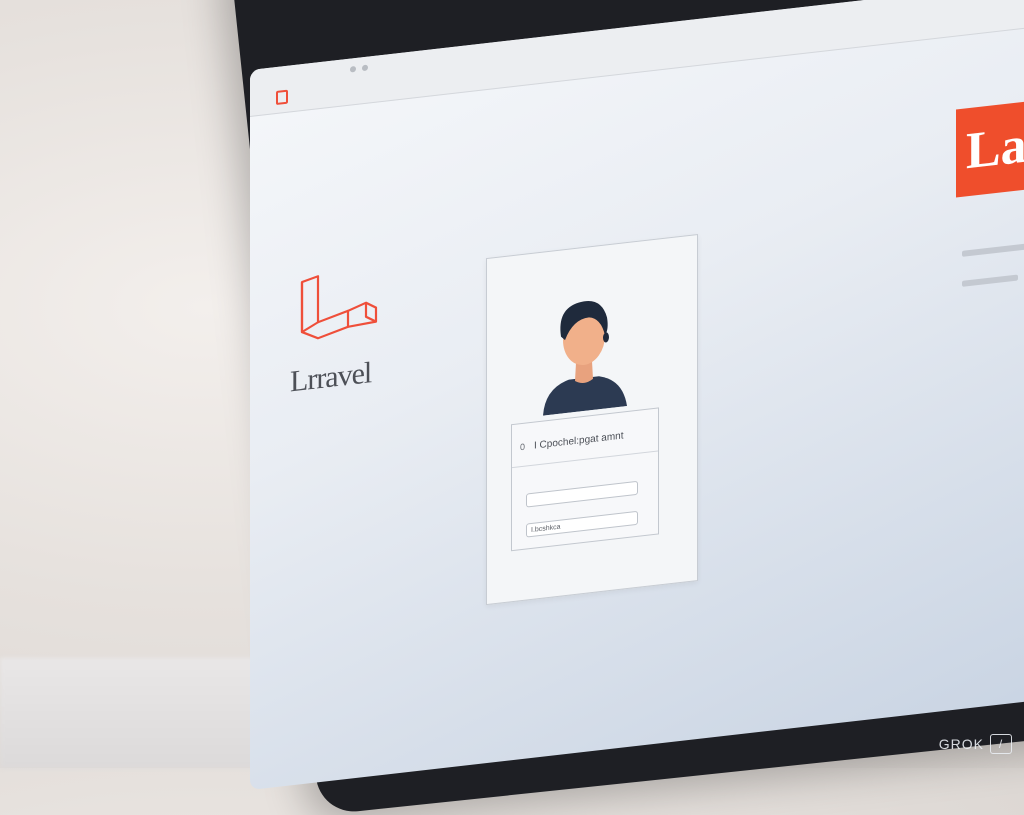  I want to click on user-avatar-icon, so click(585, 358).